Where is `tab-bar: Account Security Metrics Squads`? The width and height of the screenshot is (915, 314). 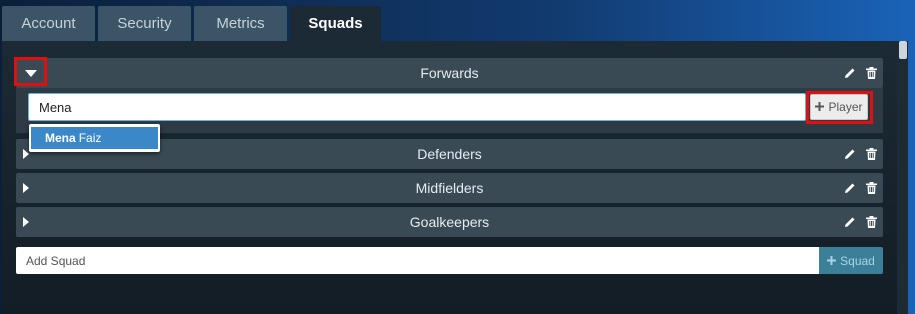 tab-bar: Account Security Metrics Squads is located at coordinates (457, 20).